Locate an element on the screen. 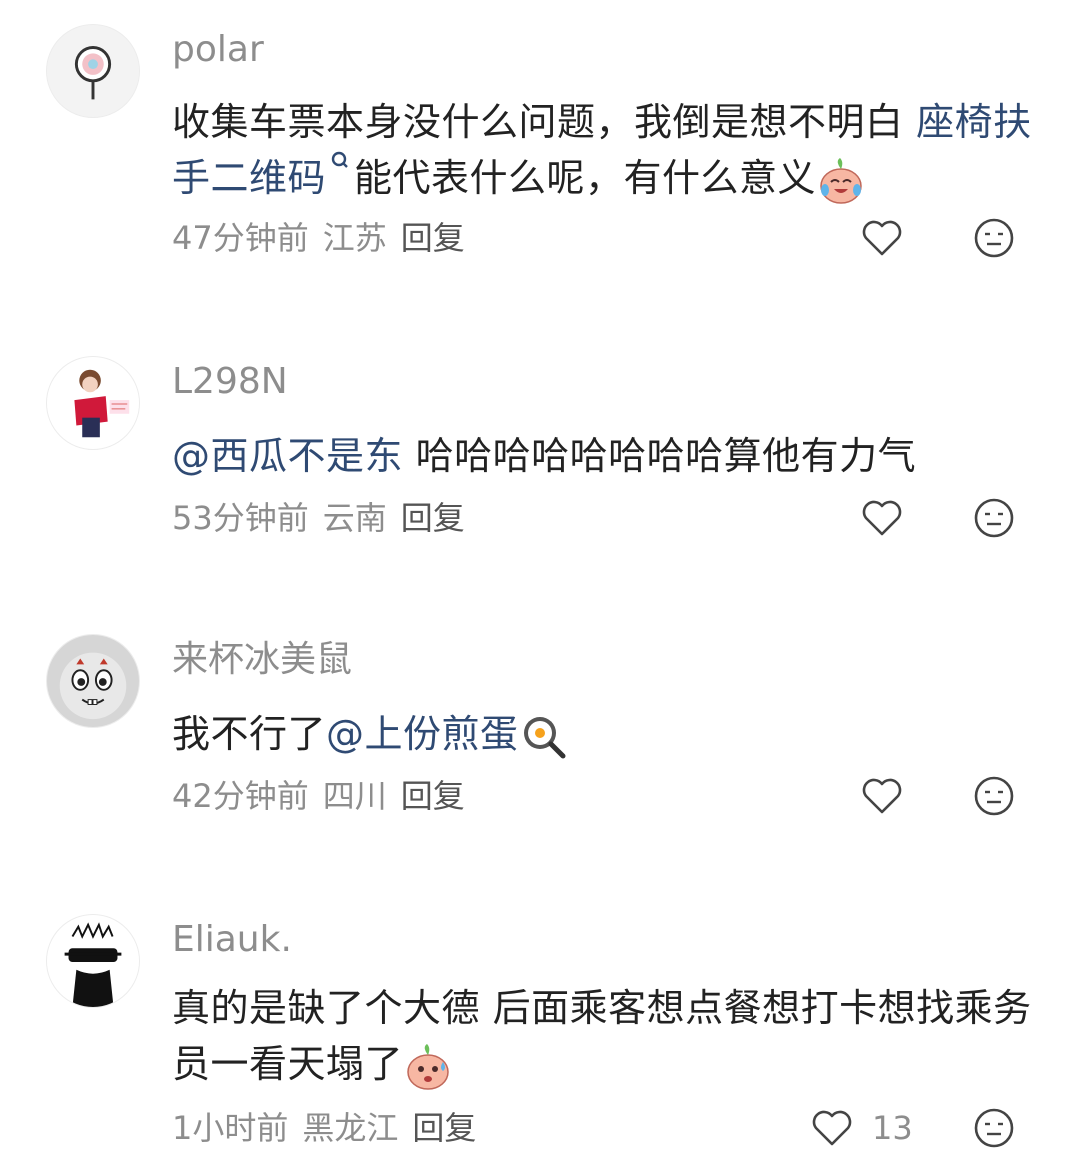 The image size is (1080, 1171). cartoon-mouse-avatar-image is located at coordinates (93, 681).